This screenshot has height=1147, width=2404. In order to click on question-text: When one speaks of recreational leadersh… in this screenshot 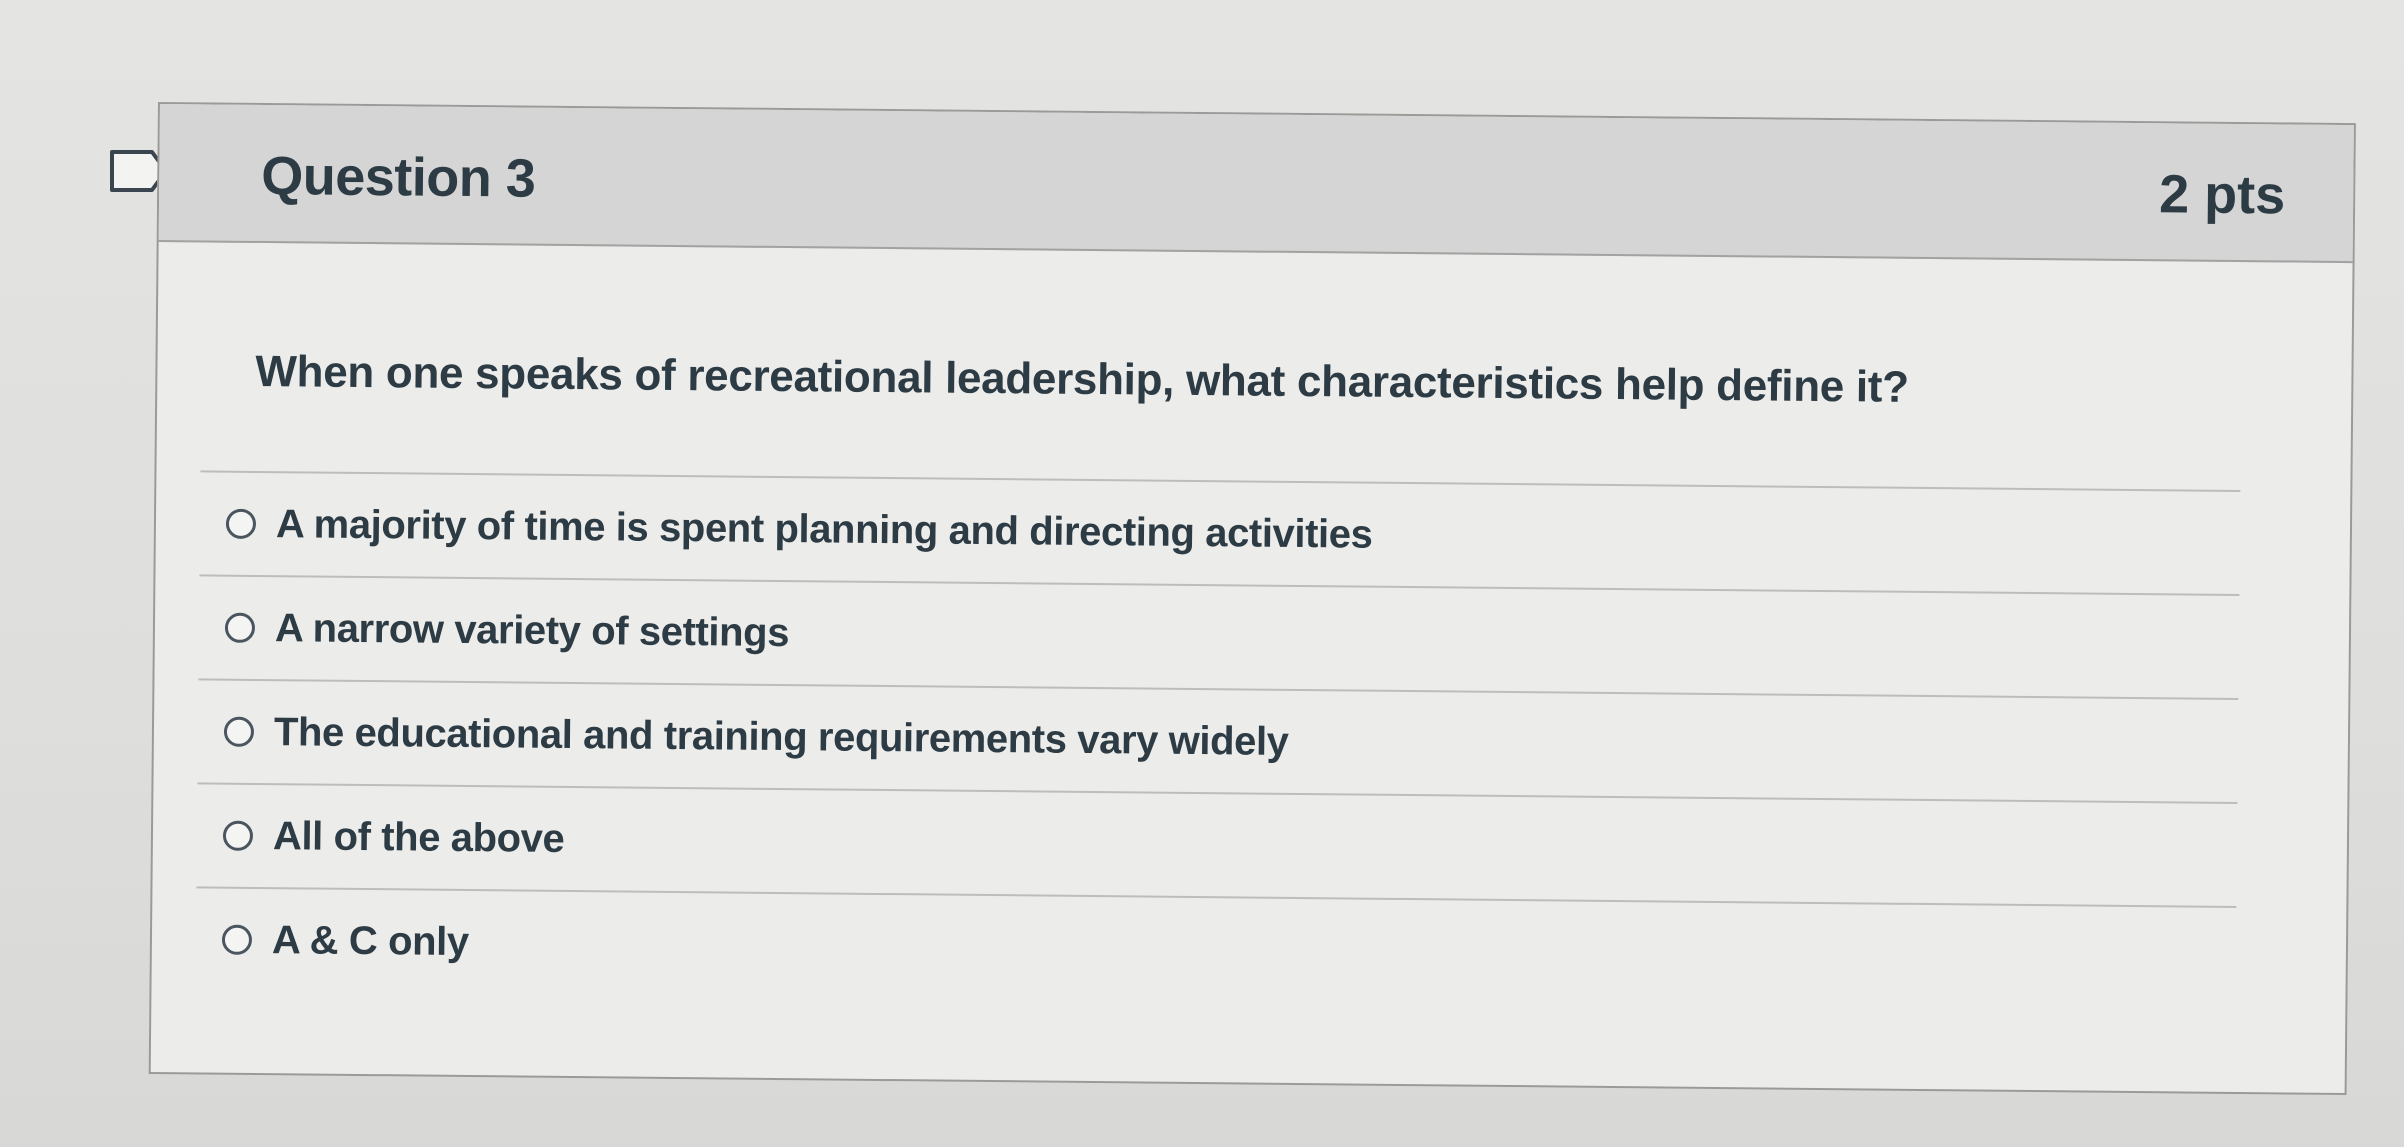, I will do `click(1082, 379)`.